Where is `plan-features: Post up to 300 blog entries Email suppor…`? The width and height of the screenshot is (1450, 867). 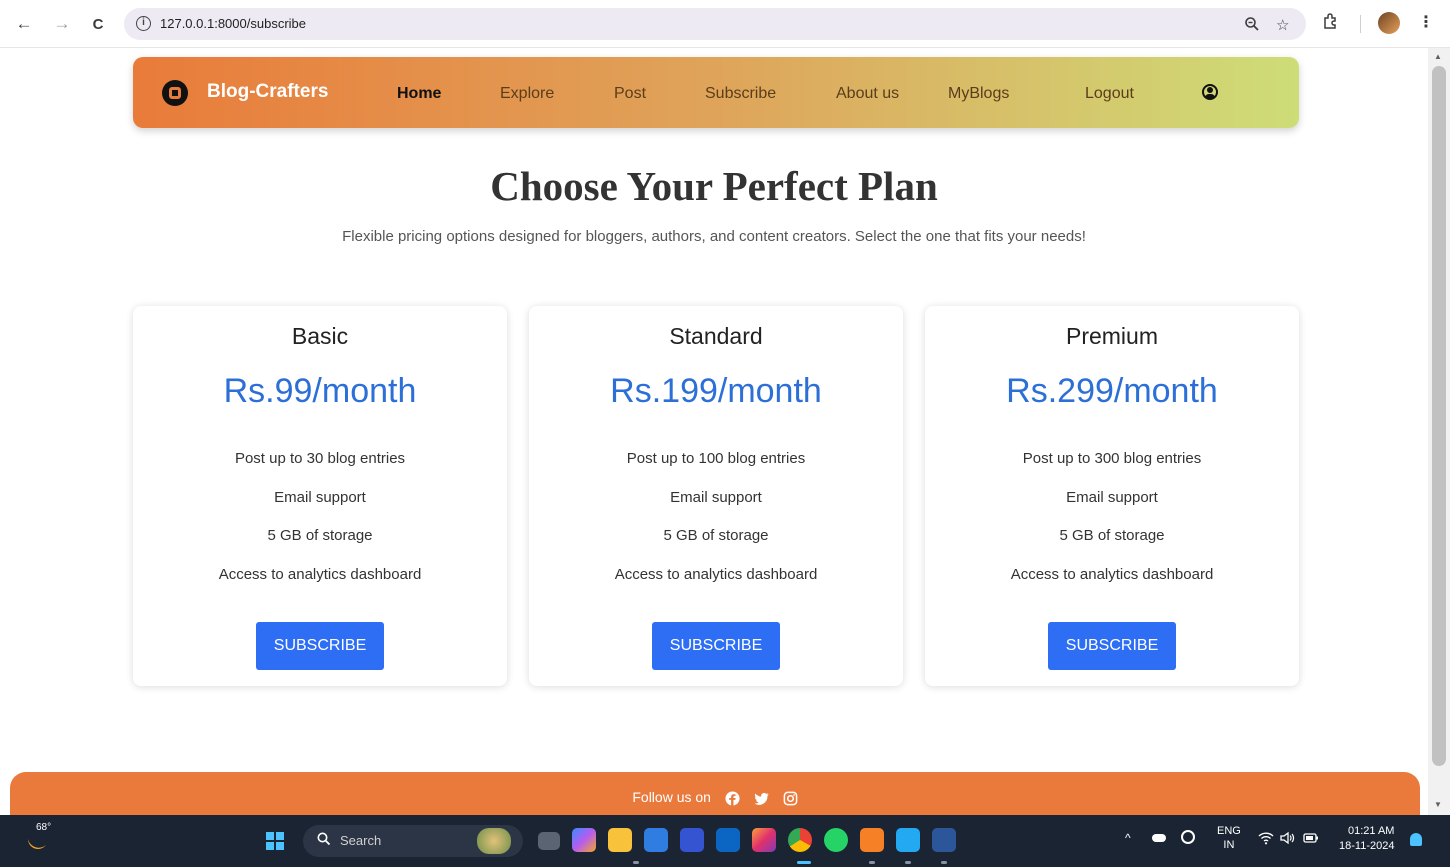 plan-features: Post up to 300 blog entries Email suppor… is located at coordinates (1112, 526).